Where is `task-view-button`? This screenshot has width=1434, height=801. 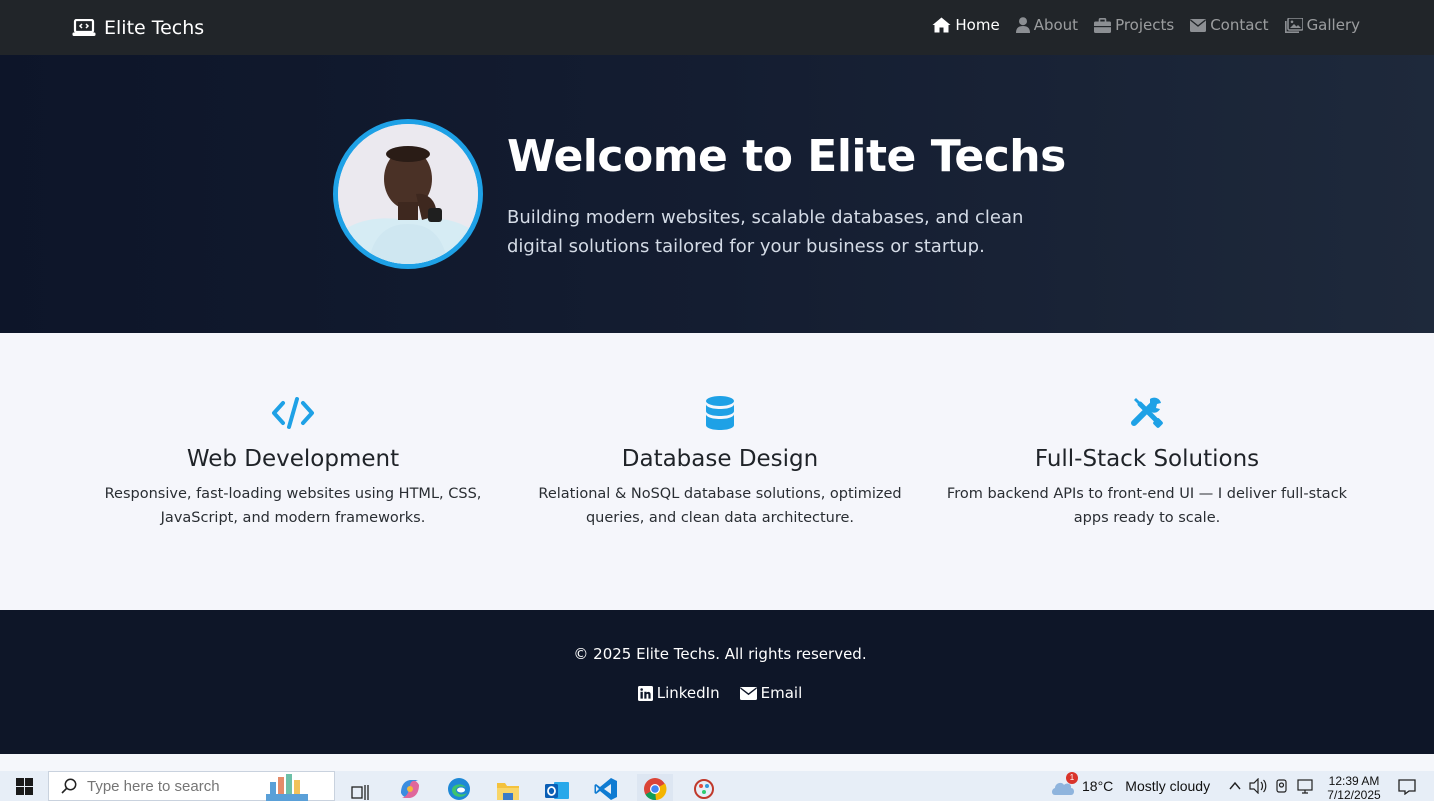
task-view-button is located at coordinates (360, 787).